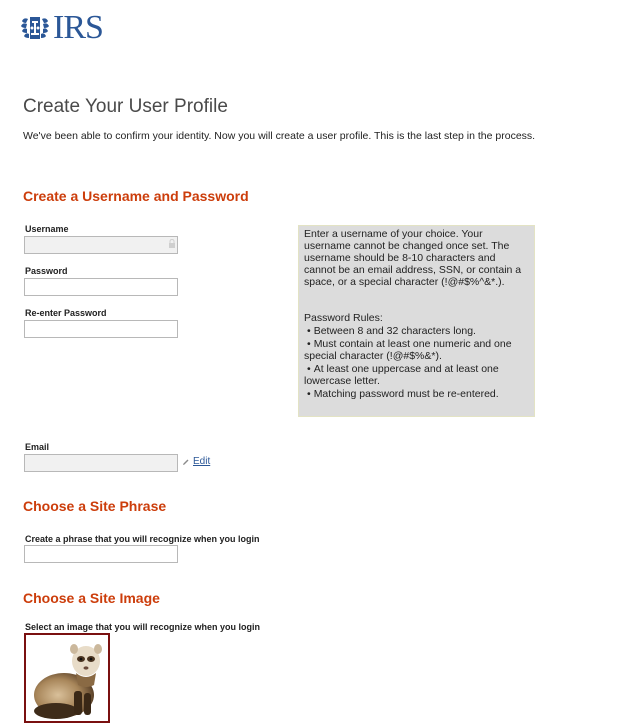 This screenshot has height=723, width=634. What do you see at coordinates (37, 447) in the screenshot?
I see `email-label: Email` at bounding box center [37, 447].